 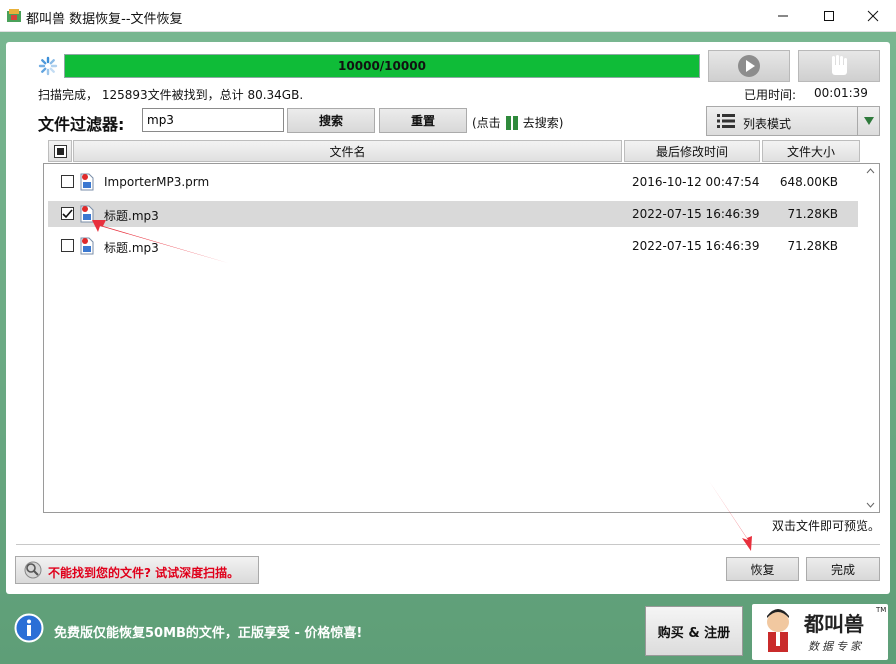 I want to click on column-modified-label: 最后修改时间, so click(x=691, y=151).